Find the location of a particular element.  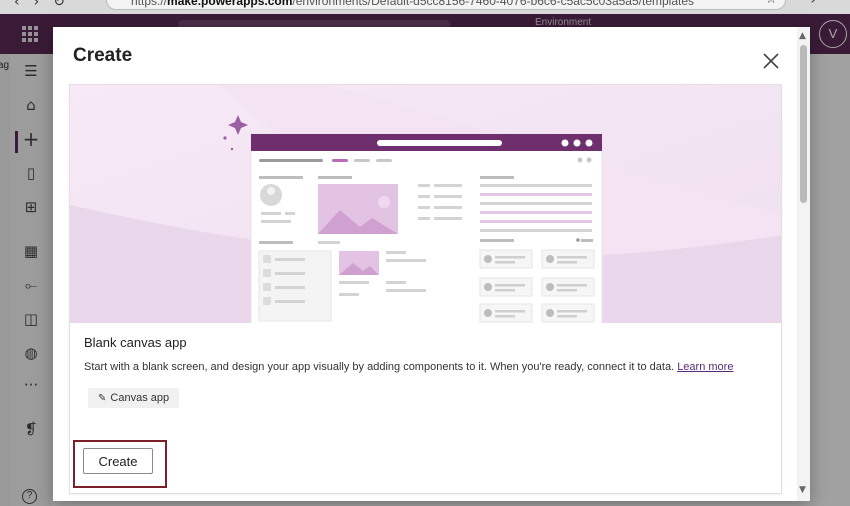

create-button: Create is located at coordinates (118, 461).